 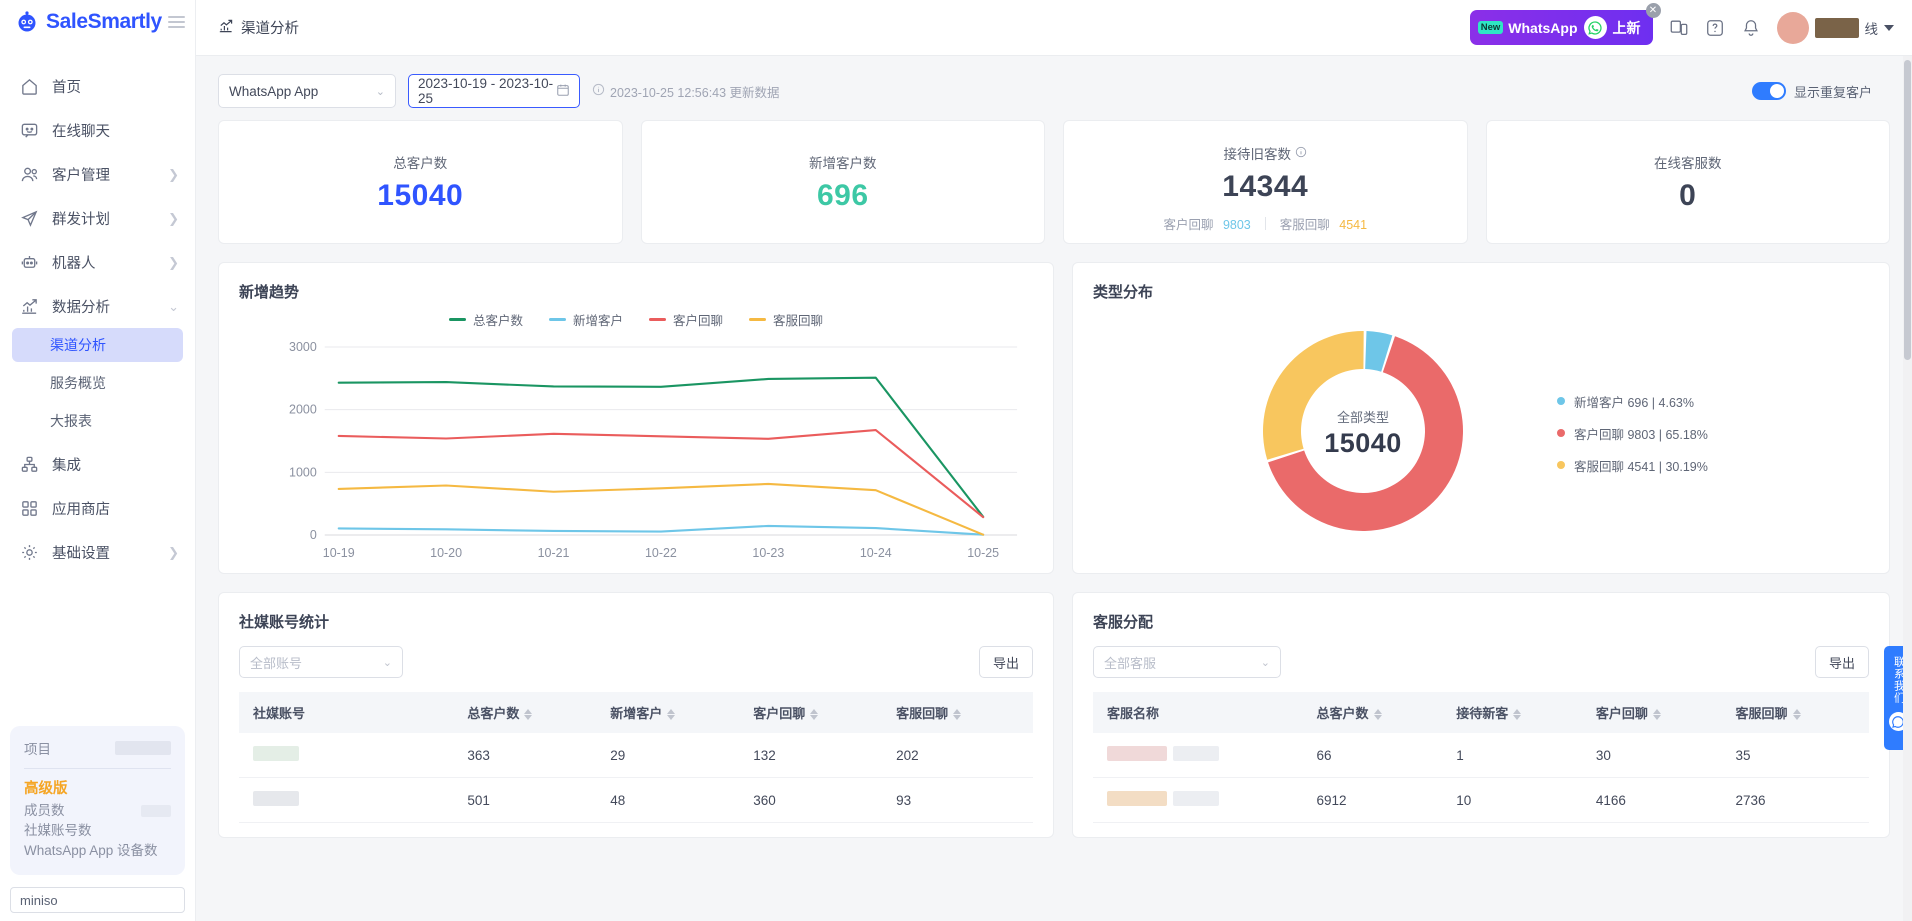 I want to click on cell-new: 48, so click(x=668, y=800).